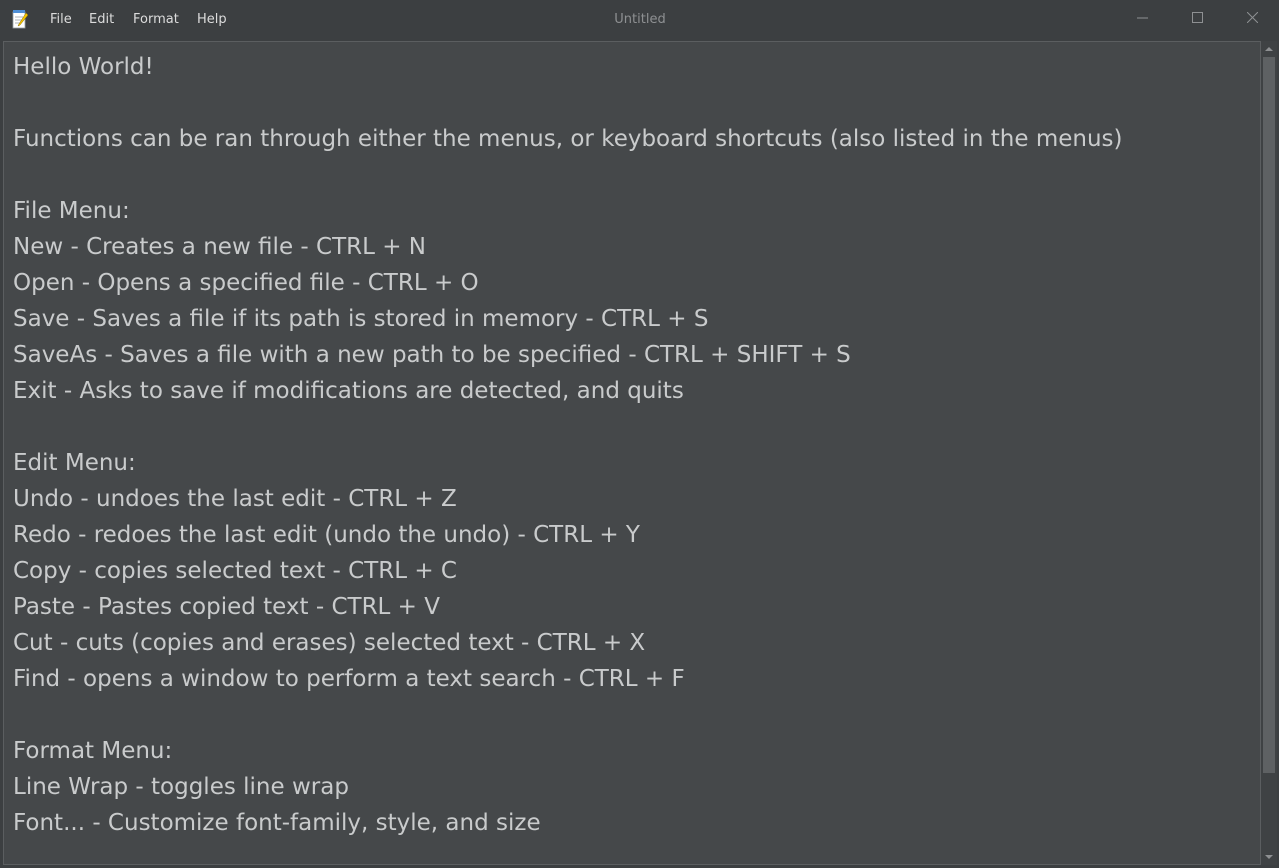  I want to click on menu-file: File, so click(61, 20).